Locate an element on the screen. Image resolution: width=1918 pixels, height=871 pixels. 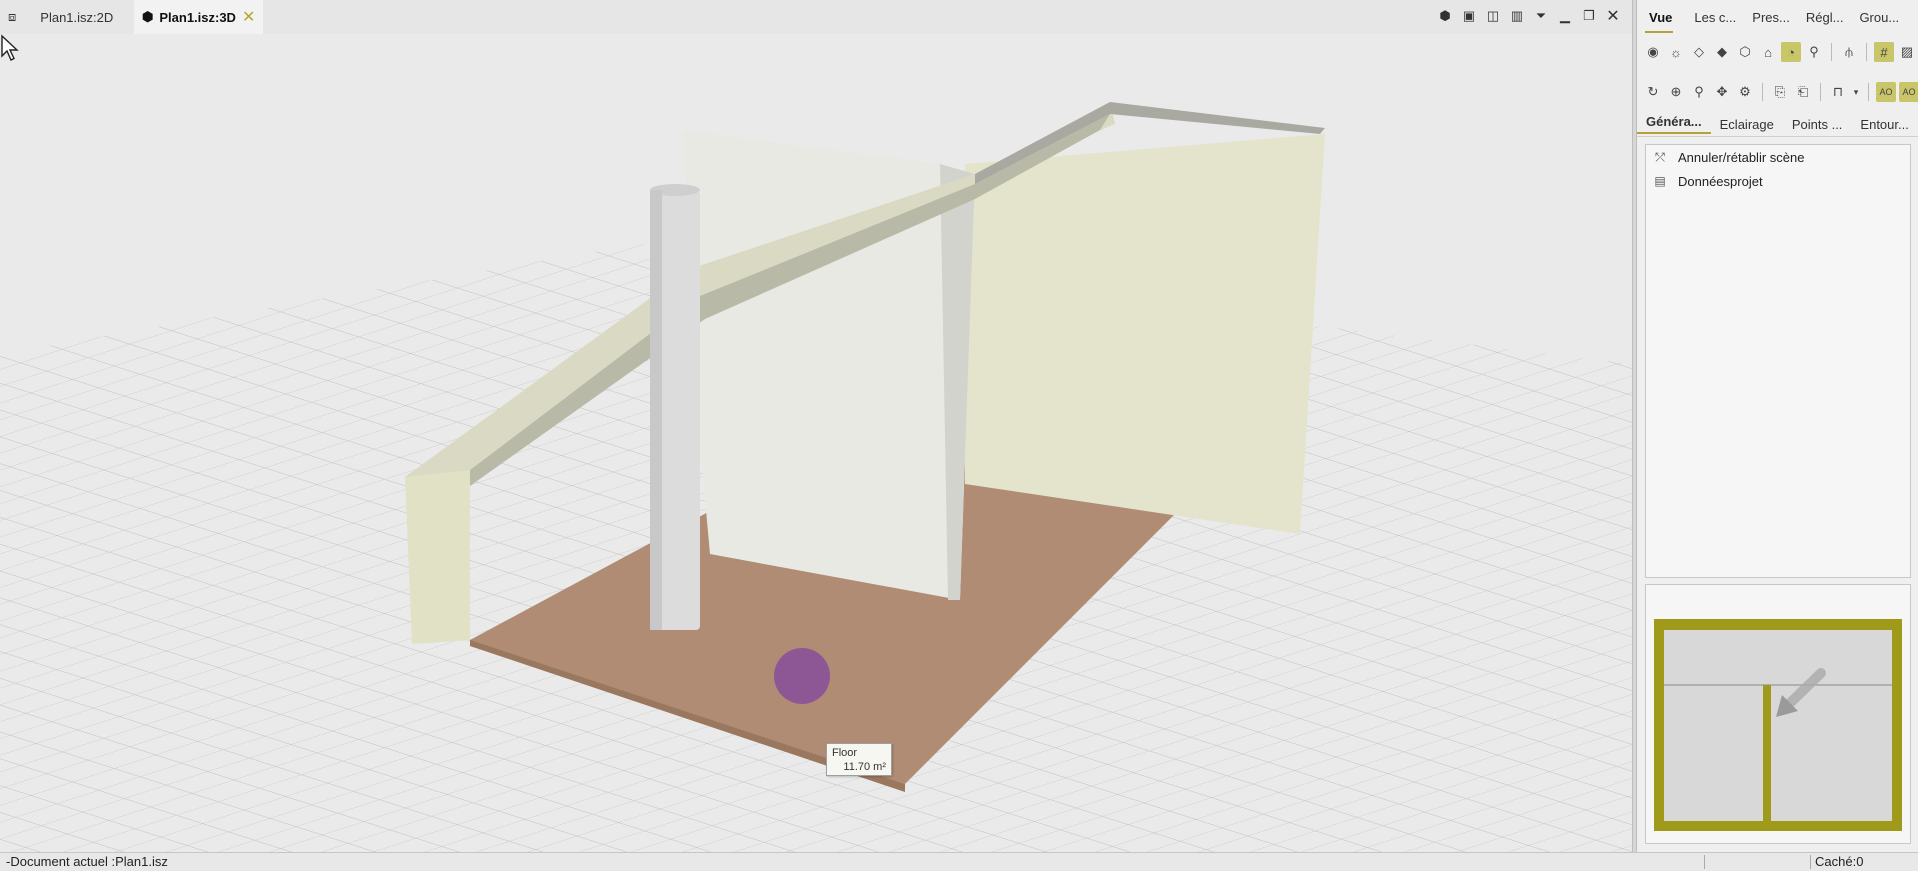
general-list: ⤱ Annuler/rétablir scène ▤ Donnéesprojet is located at coordinates (1778, 361).